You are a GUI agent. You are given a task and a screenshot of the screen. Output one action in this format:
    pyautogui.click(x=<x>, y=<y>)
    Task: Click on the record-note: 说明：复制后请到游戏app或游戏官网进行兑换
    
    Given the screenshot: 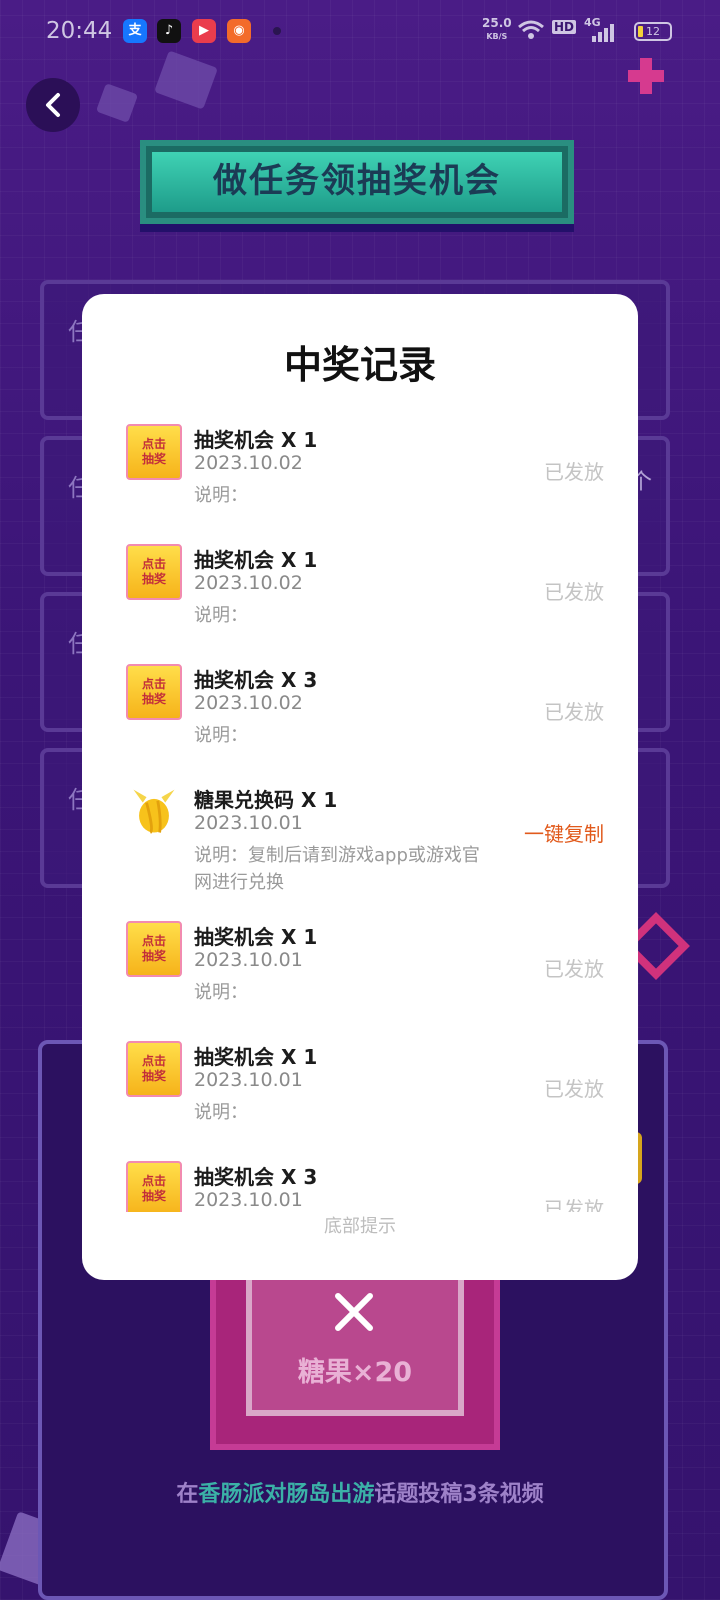 What is the action you would take?
    pyautogui.click(x=337, y=869)
    